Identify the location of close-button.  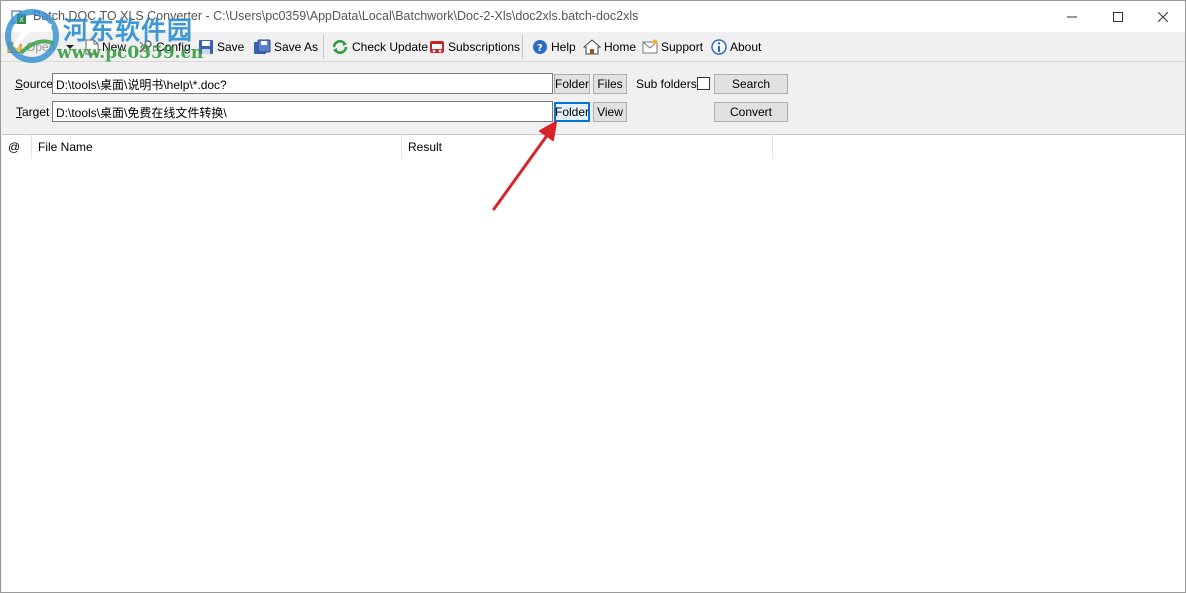
(1163, 16).